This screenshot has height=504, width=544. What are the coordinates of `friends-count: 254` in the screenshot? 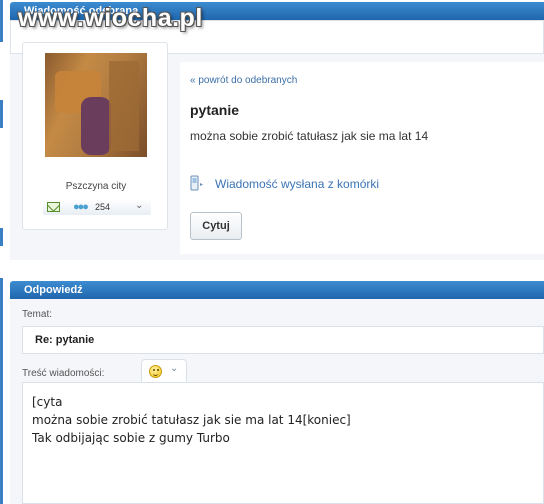 It's located at (103, 207).